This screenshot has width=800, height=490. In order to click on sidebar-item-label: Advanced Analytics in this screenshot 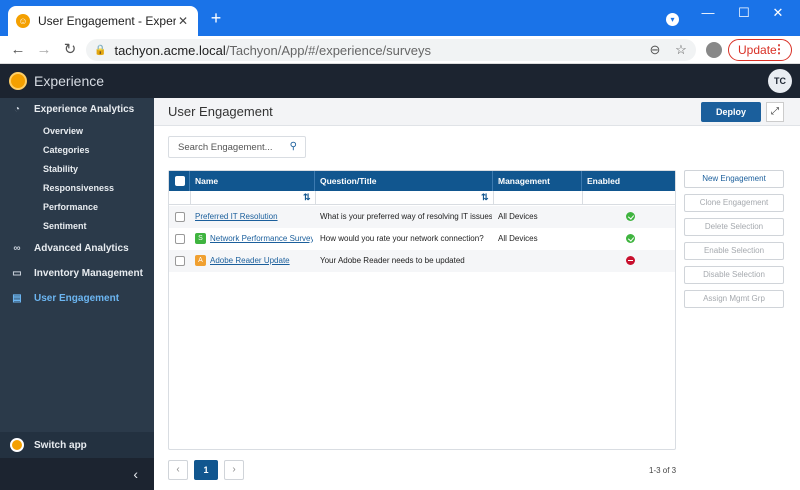, I will do `click(81, 248)`.